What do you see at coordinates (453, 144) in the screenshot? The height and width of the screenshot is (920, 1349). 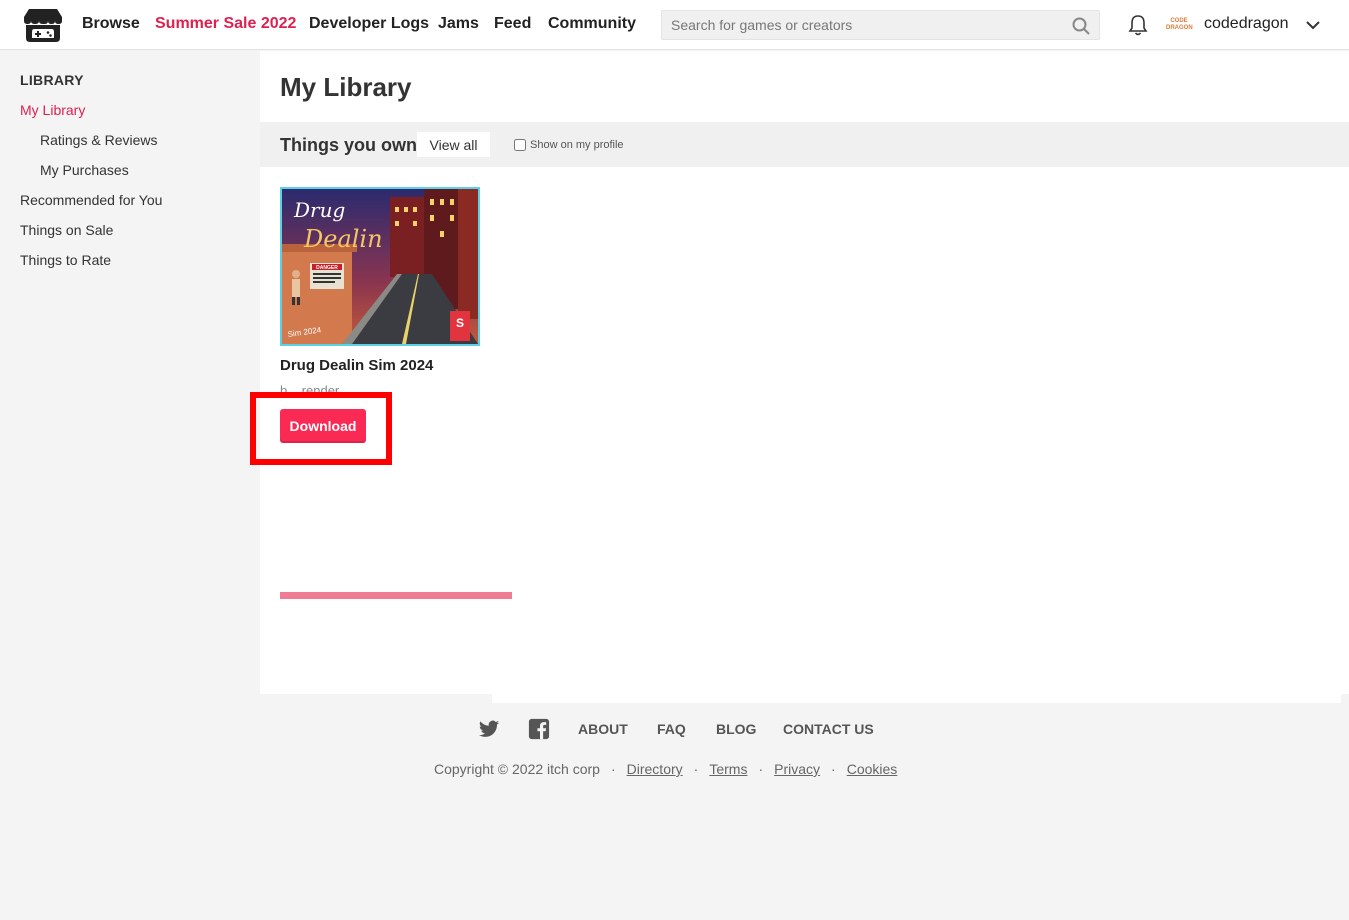 I see `view-all-button: View all` at bounding box center [453, 144].